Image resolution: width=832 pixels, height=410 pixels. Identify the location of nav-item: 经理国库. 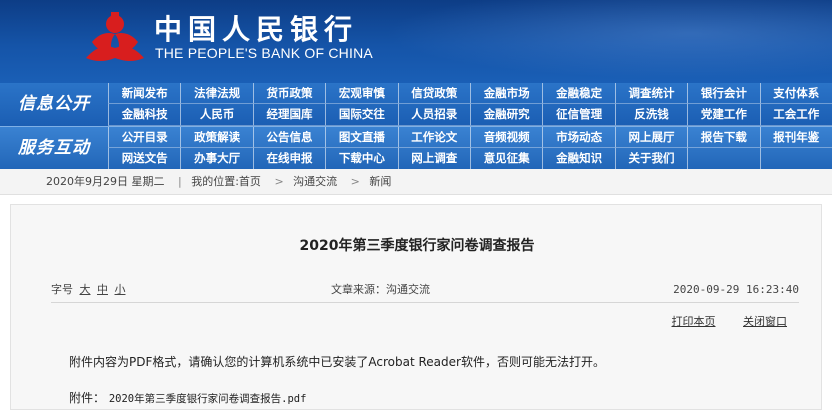
(289, 115).